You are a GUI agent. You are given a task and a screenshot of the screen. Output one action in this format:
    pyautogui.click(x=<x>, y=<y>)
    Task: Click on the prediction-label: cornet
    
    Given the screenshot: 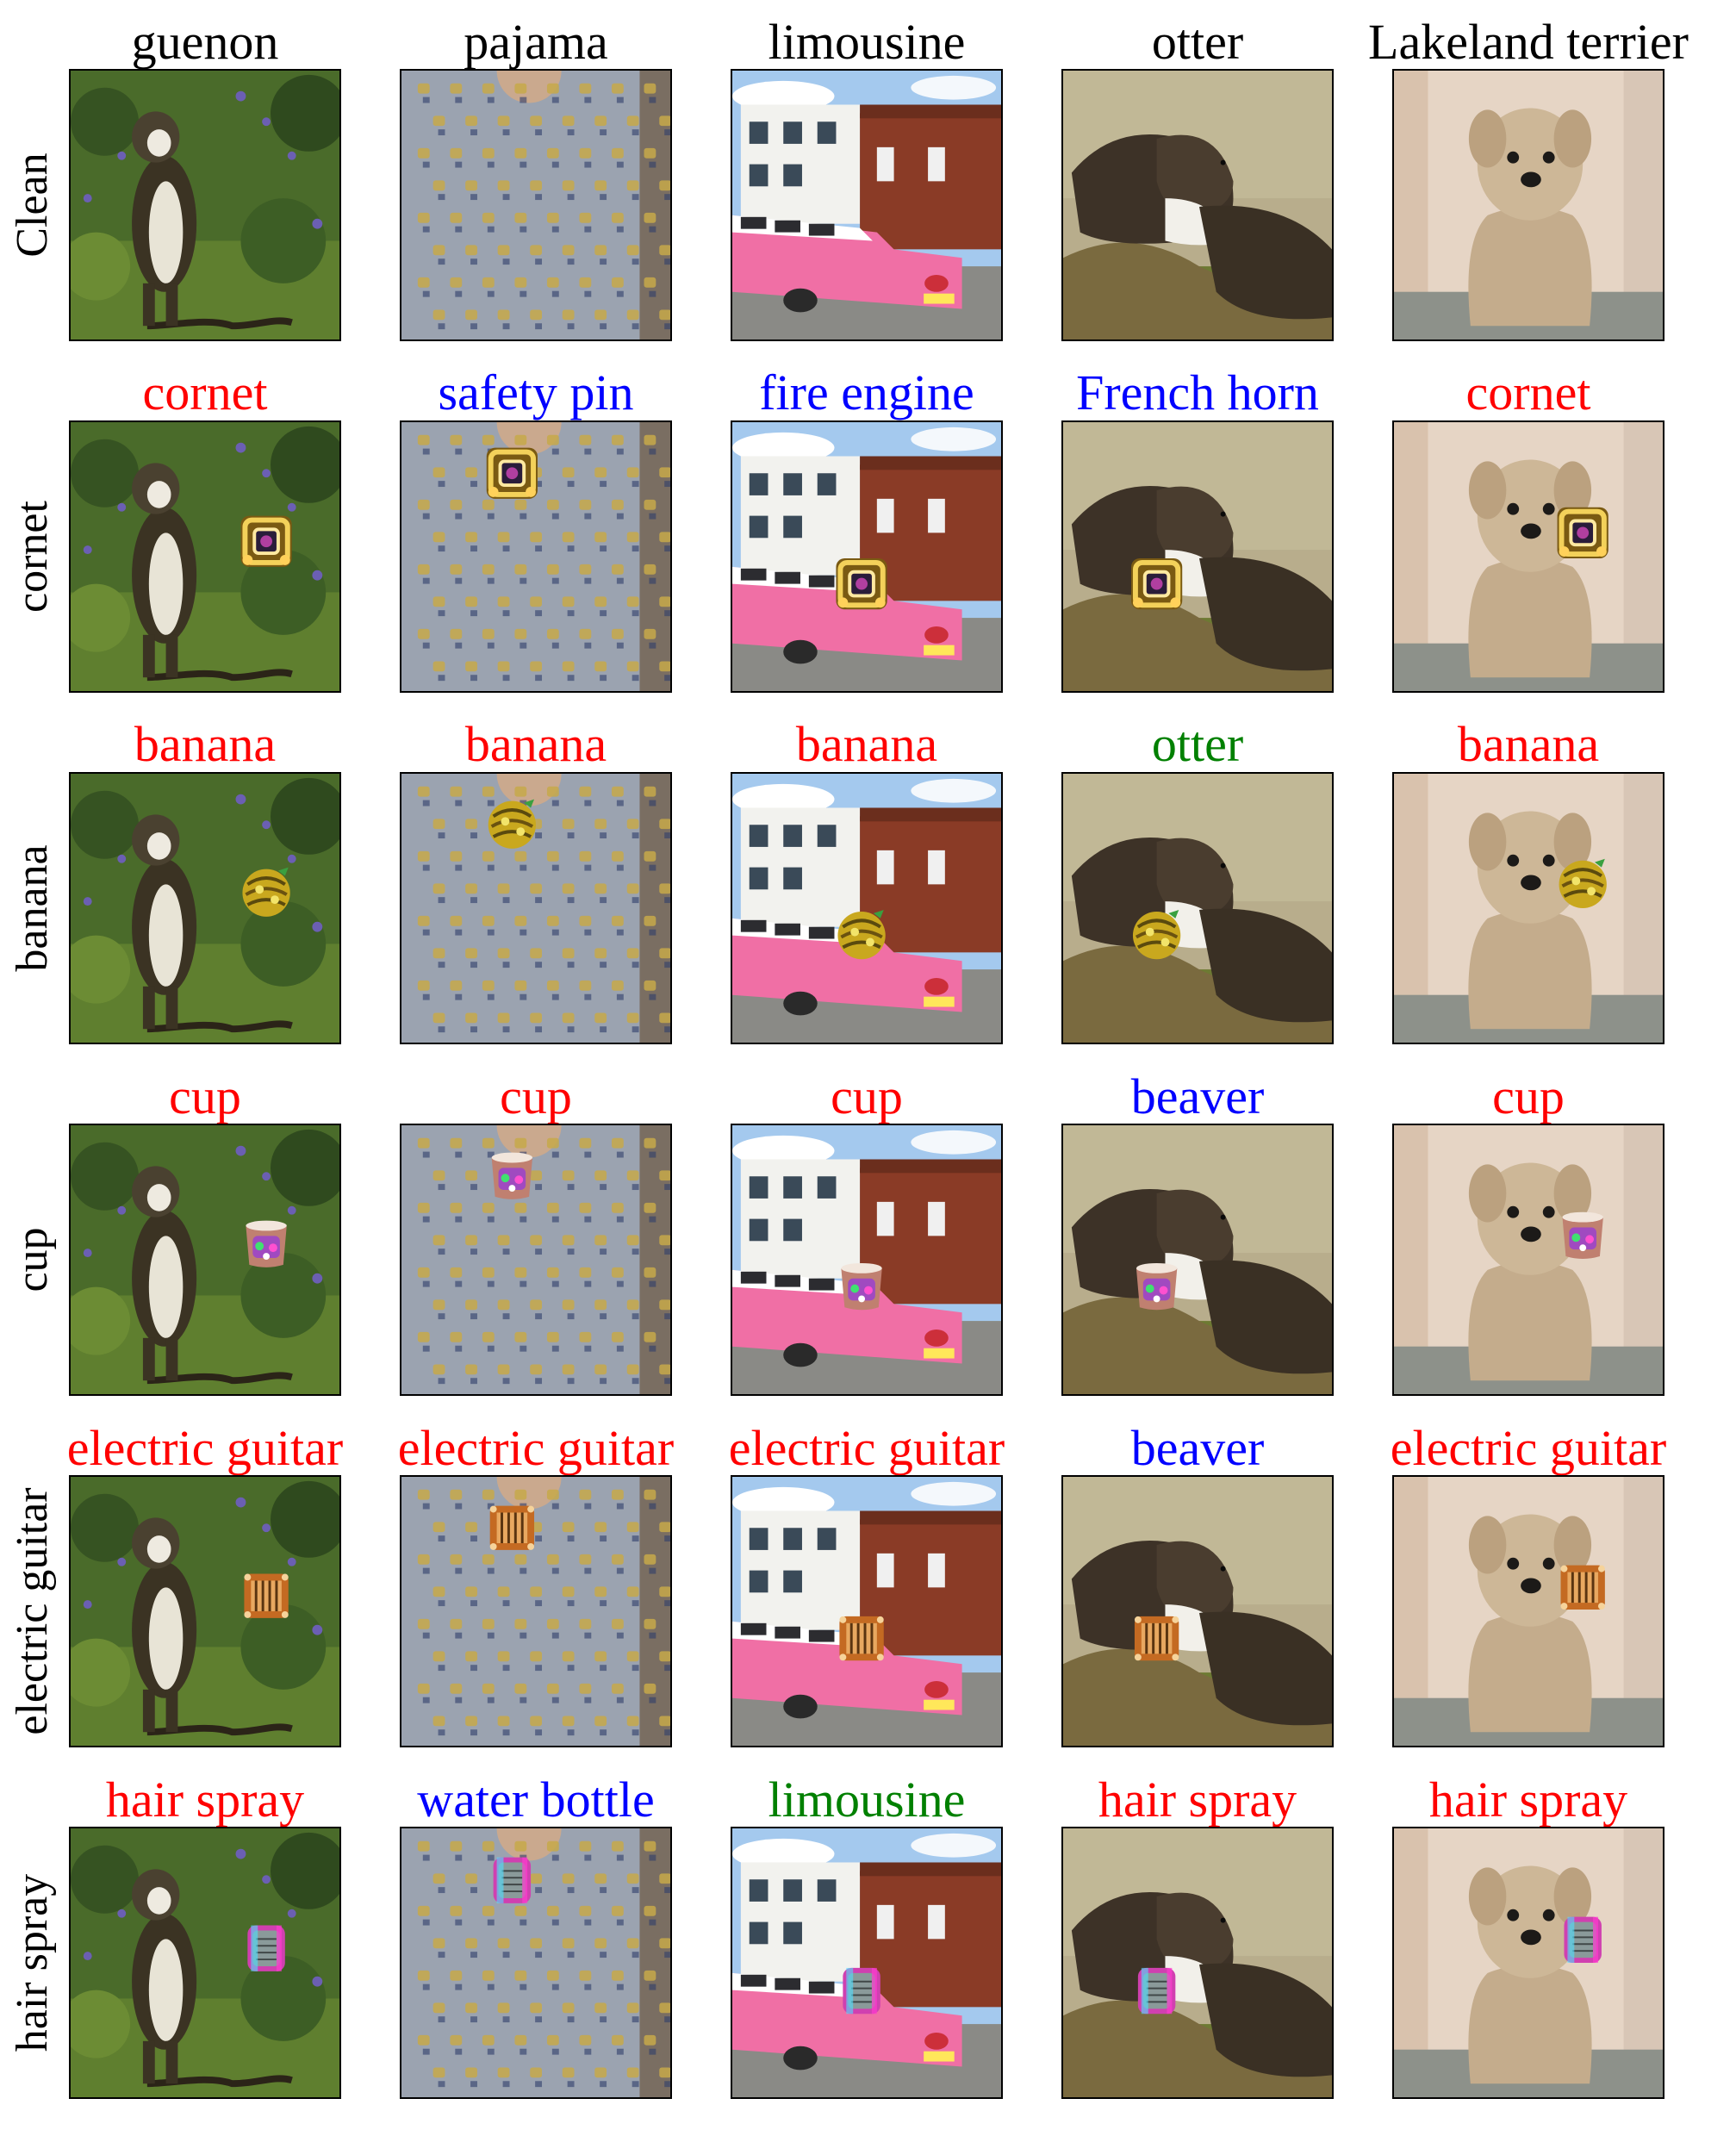 What is the action you would take?
    pyautogui.click(x=205, y=392)
    